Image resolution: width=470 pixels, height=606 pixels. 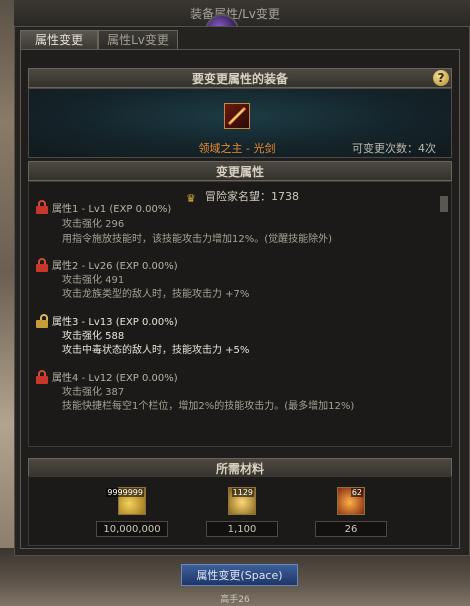 I want to click on gold-badge: 9999999, so click(x=125, y=492).